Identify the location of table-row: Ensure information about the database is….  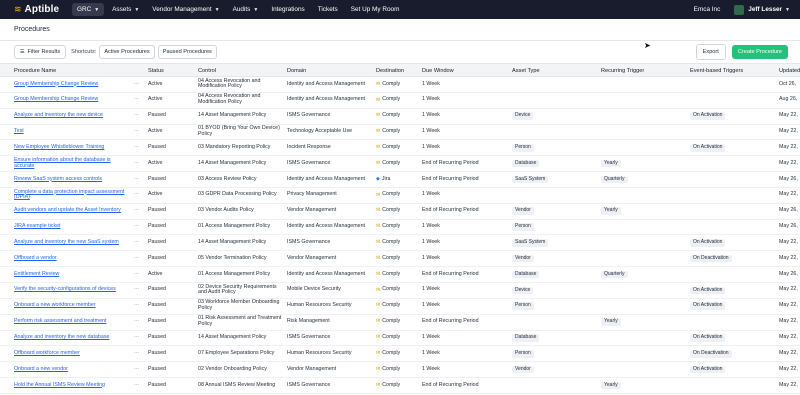
(400, 164).